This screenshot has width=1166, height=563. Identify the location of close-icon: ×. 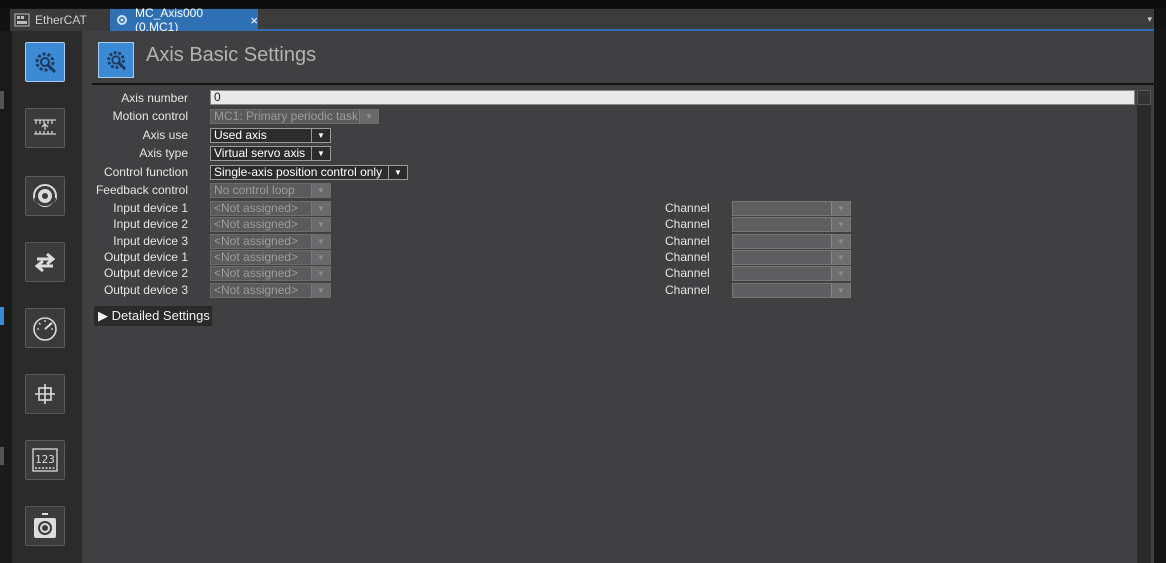
(254, 20).